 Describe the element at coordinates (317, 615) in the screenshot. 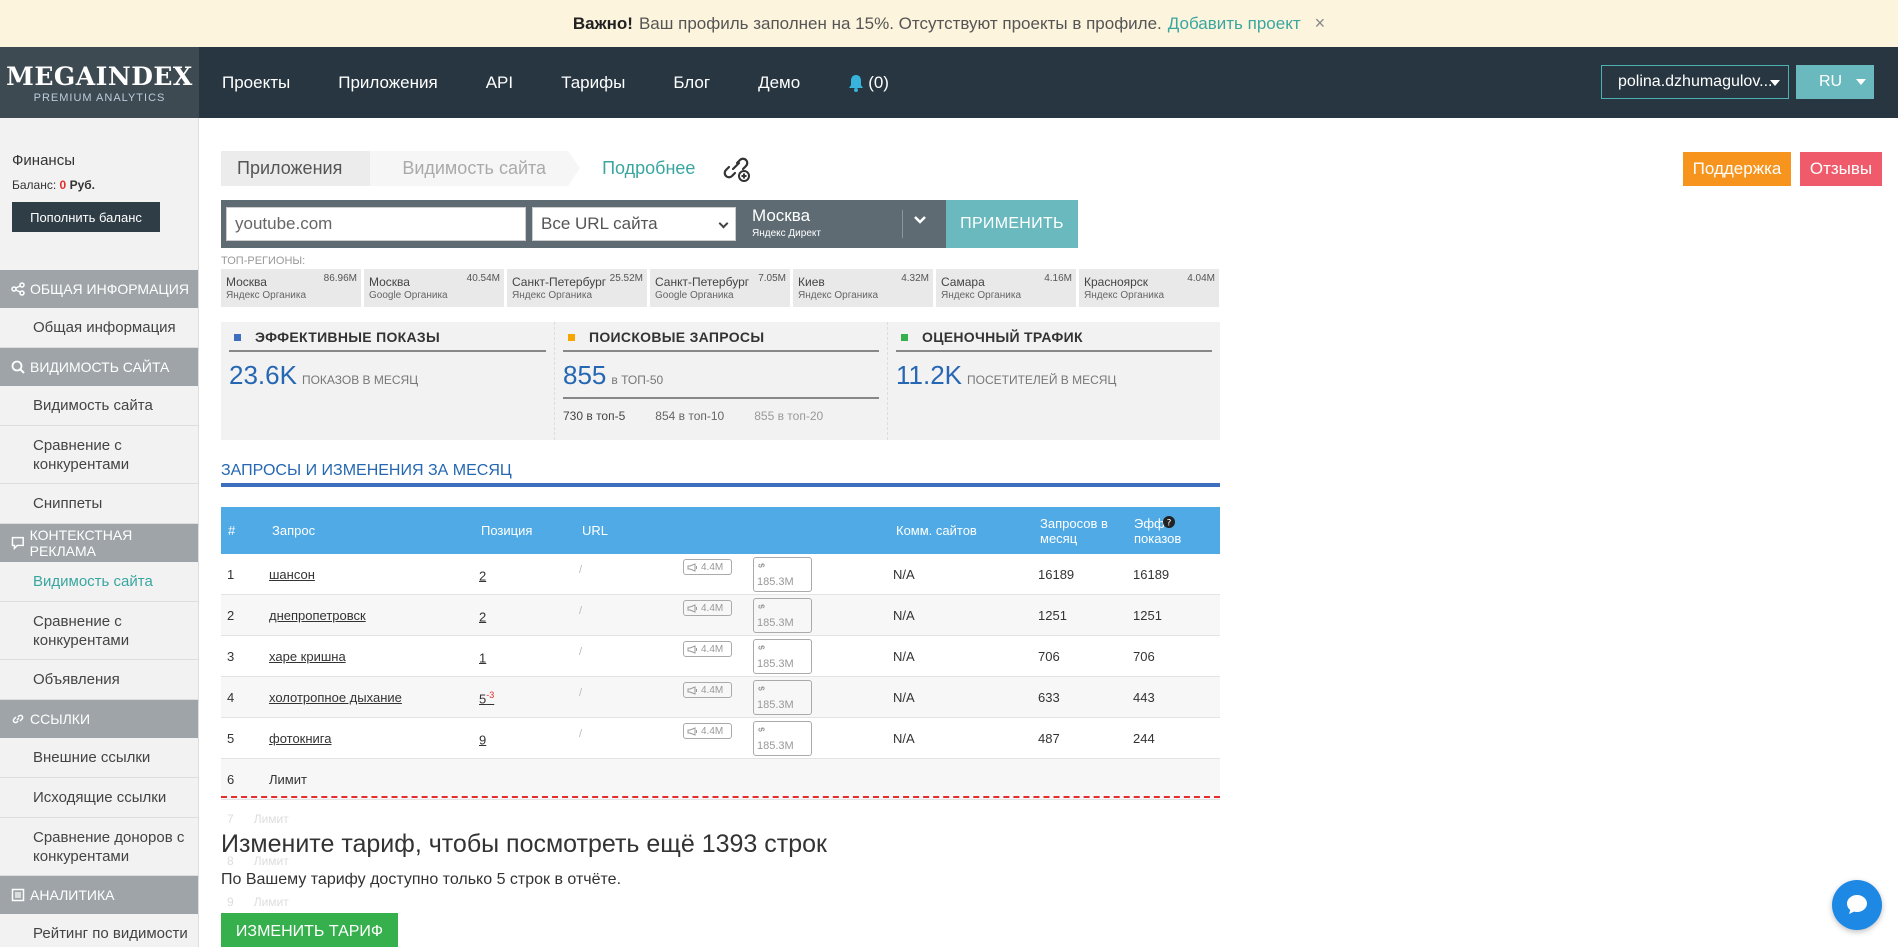

I see `query-link: днепропетровск` at that location.